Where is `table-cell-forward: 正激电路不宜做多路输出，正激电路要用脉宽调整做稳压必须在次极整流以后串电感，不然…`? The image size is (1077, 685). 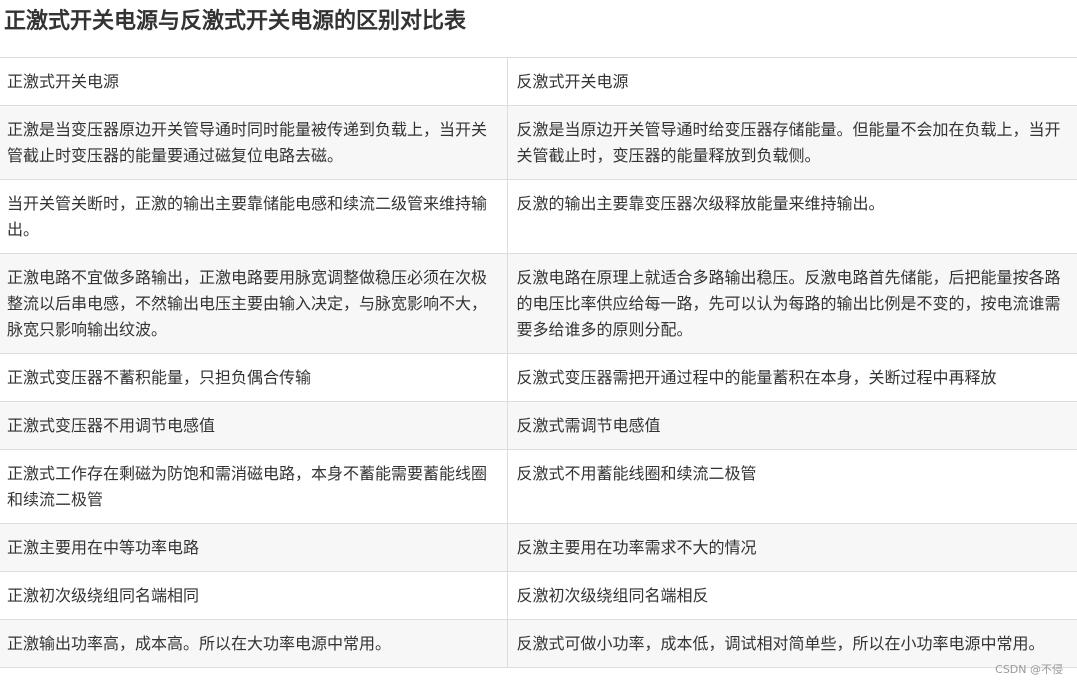 table-cell-forward: 正激电路不宜做多路输出，正激电路要用脉宽调整做稳压必须在次极整流以后串电感，不然… is located at coordinates (253, 303).